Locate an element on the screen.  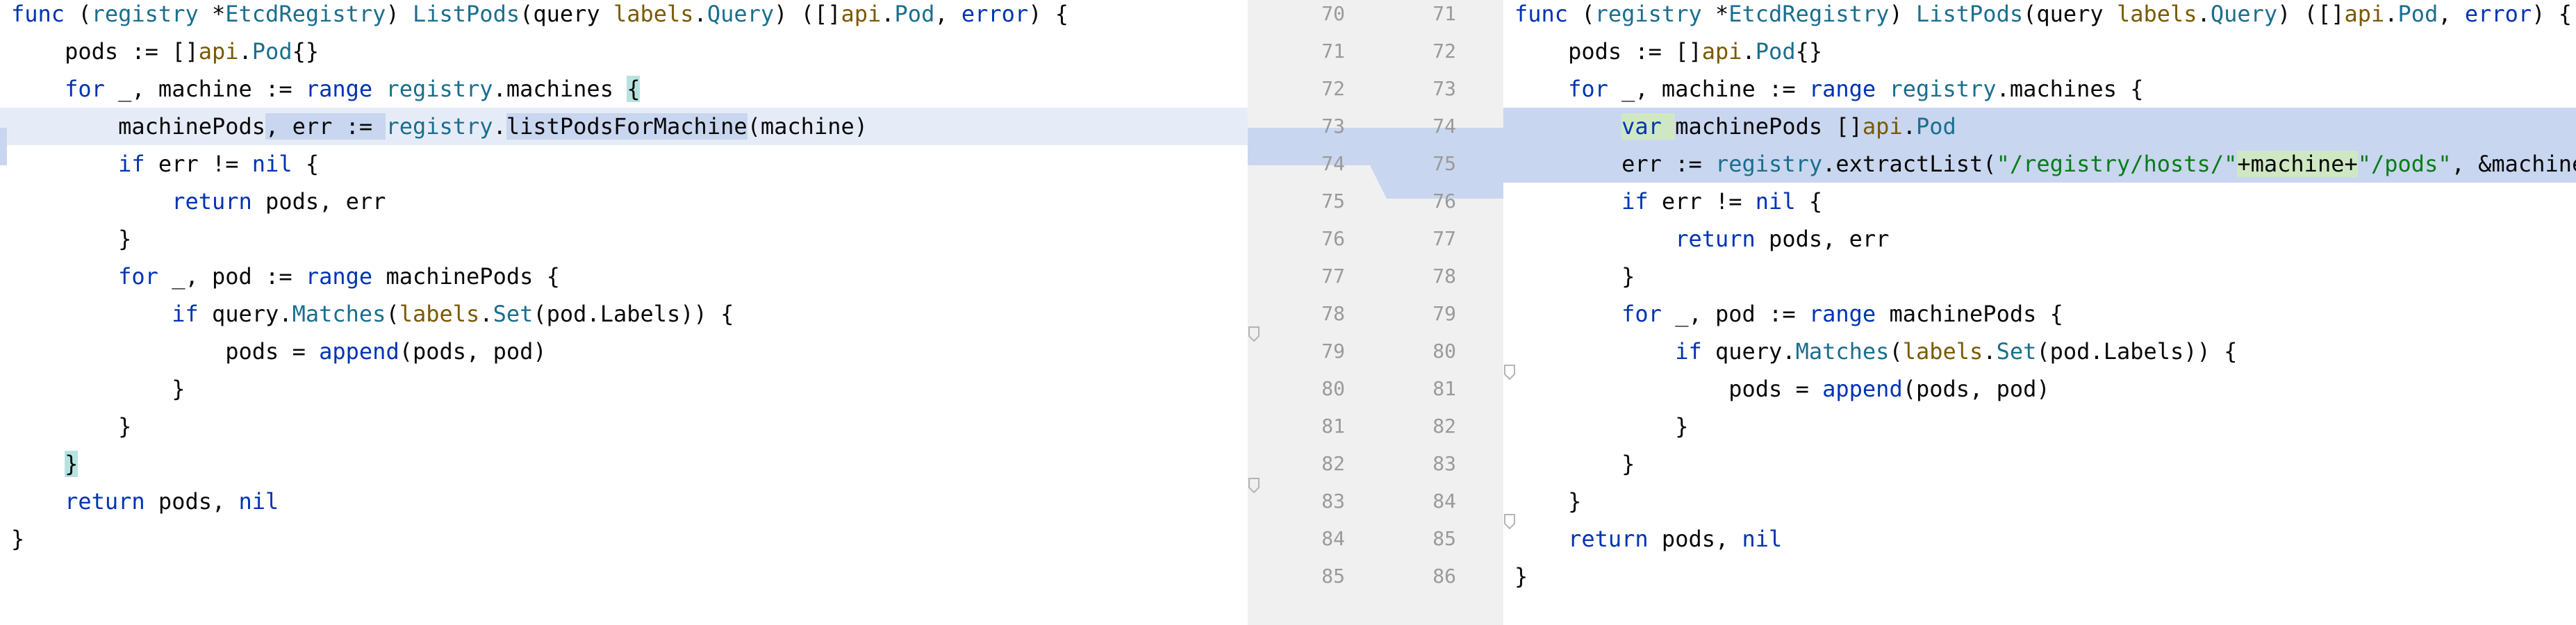
right-code-token: registry is located at coordinates (1943, 89).